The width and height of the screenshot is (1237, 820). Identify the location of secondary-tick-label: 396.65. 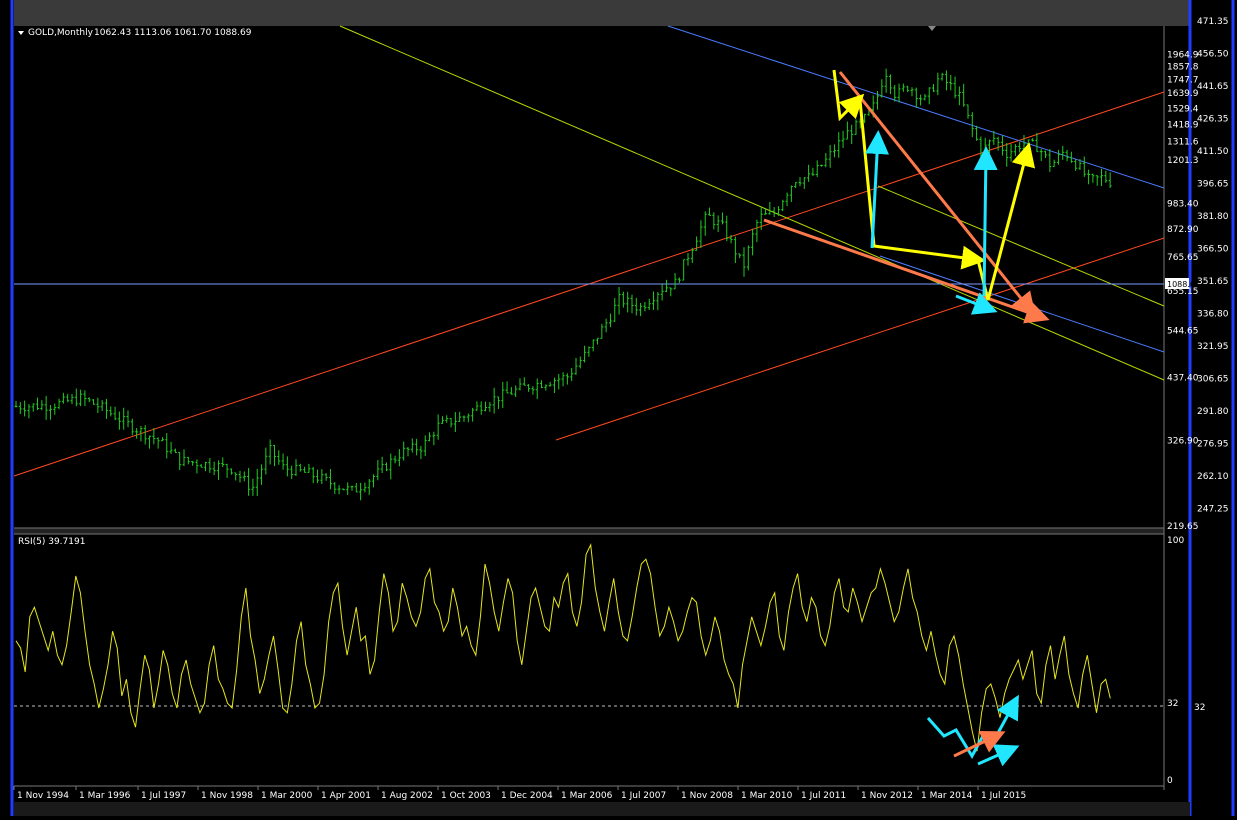
(1213, 185).